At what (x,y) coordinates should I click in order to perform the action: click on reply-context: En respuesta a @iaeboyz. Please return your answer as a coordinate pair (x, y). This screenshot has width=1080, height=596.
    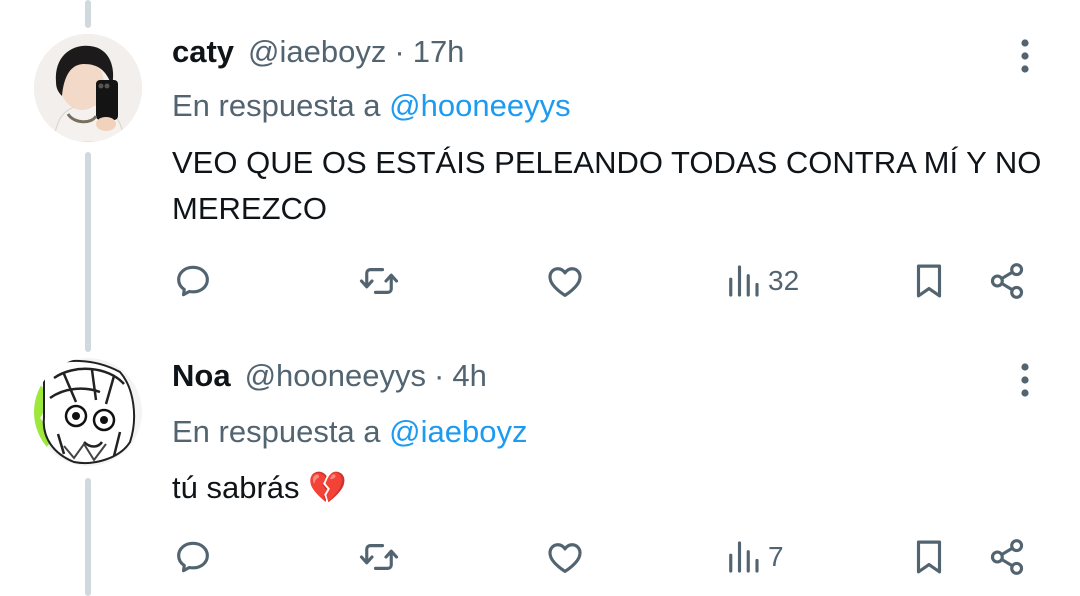
    Looking at the image, I should click on (349, 432).